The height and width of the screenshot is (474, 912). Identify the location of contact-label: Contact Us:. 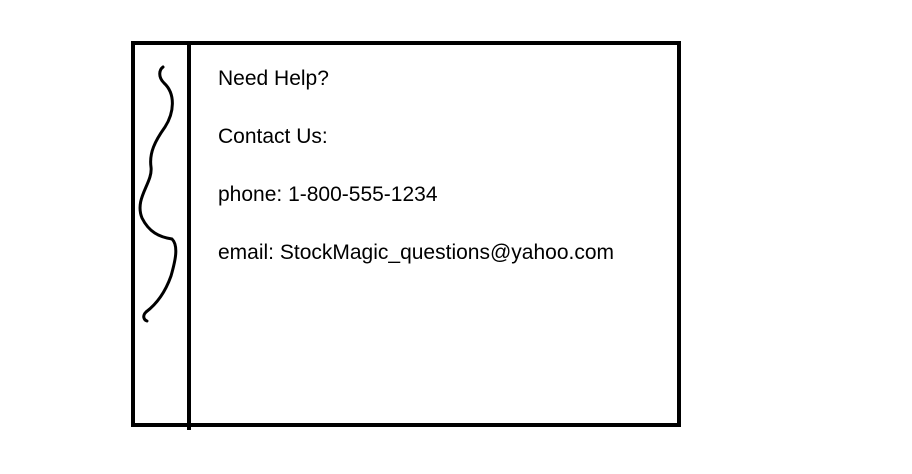
(273, 136).